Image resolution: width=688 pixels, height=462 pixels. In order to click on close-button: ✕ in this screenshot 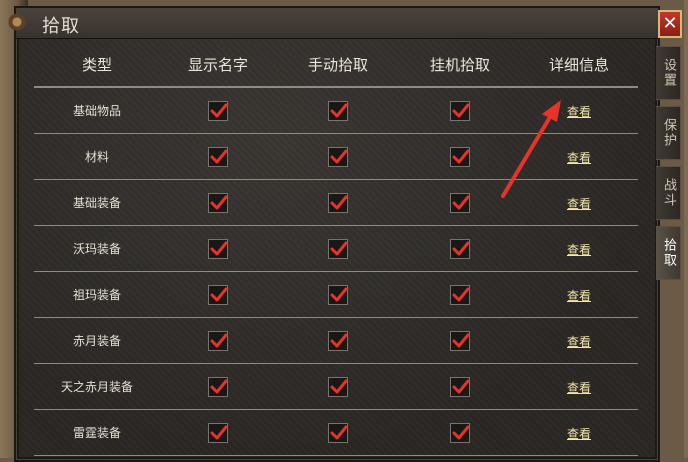, I will do `click(670, 24)`.